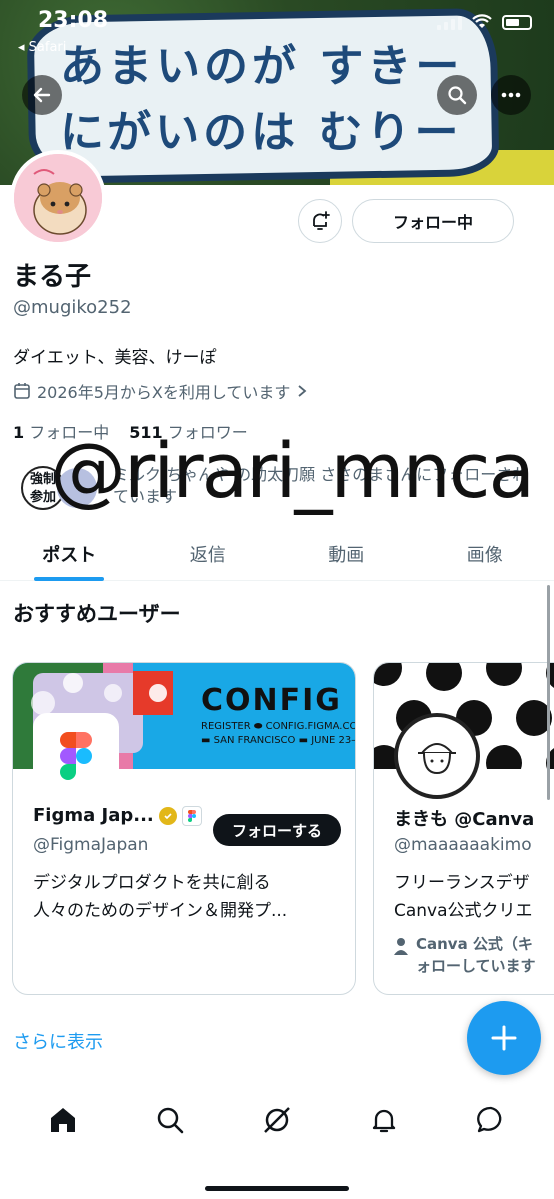  I want to click on back-button, so click(42, 95).